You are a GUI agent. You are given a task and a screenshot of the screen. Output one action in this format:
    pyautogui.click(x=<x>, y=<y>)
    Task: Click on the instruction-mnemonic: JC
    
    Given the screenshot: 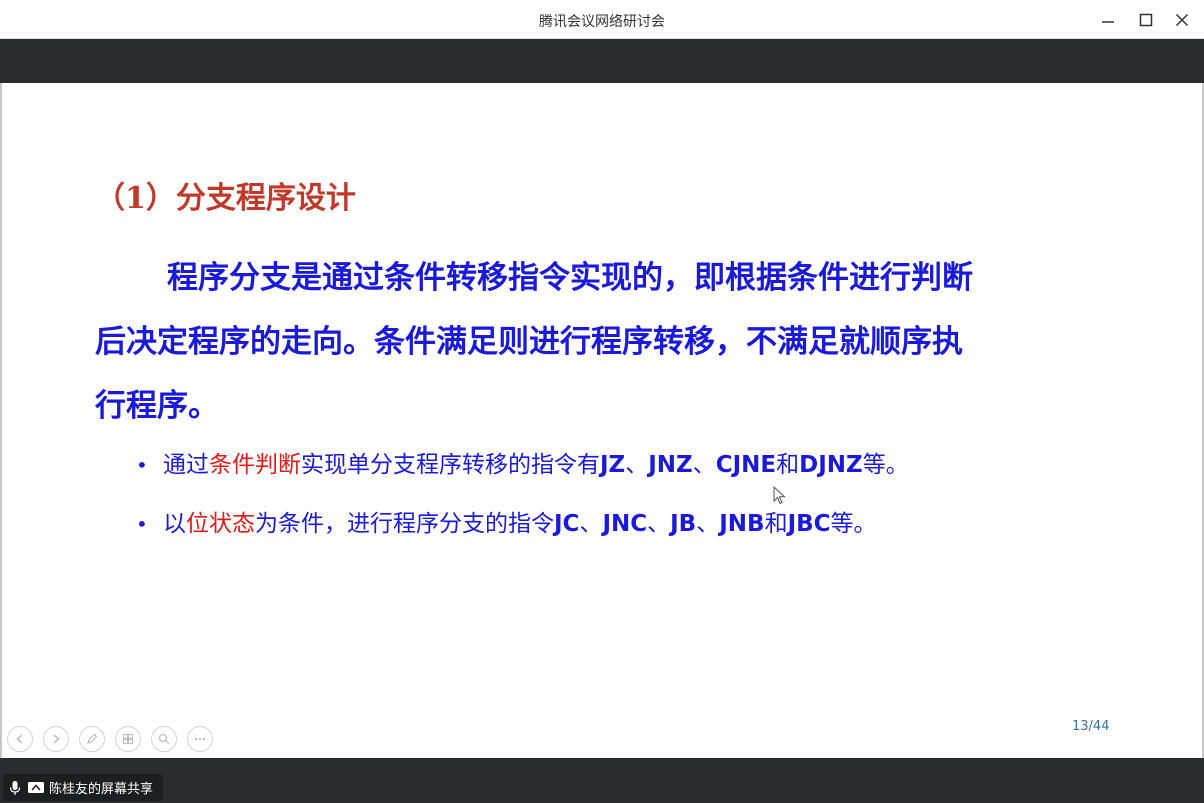 What is the action you would take?
    pyautogui.click(x=567, y=524)
    